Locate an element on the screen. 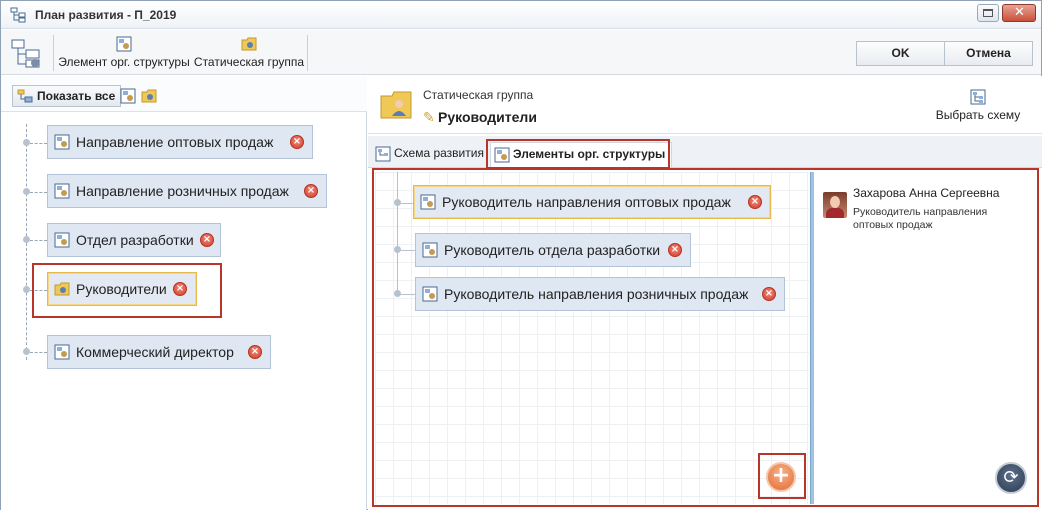 The image size is (1050, 512). group-name-text: Руководители is located at coordinates (487, 117).